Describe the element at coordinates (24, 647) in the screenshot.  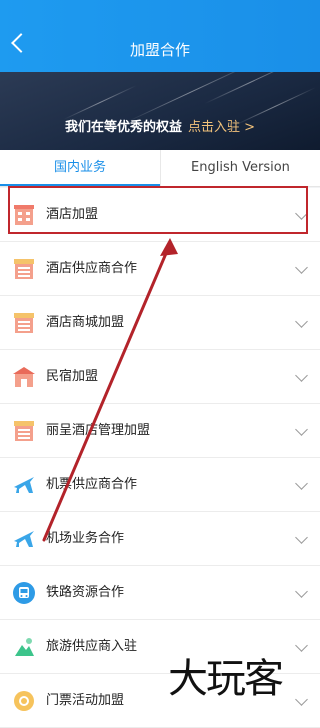
I see `travel-icon` at that location.